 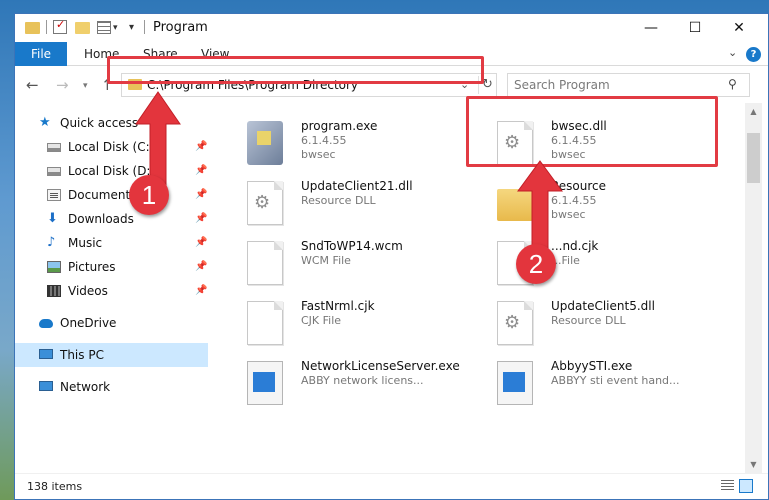 What do you see at coordinates (339, 126) in the screenshot?
I see `file-name: program.exe` at bounding box center [339, 126].